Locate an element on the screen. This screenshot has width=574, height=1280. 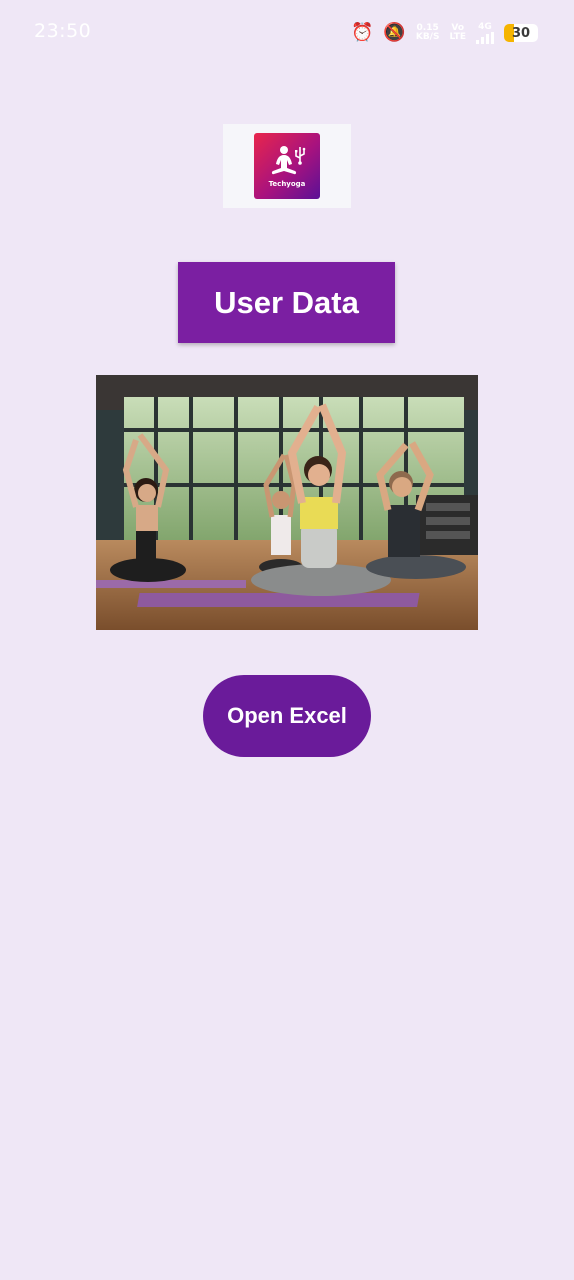
meditation-usb-icon is located at coordinates (288, 160).